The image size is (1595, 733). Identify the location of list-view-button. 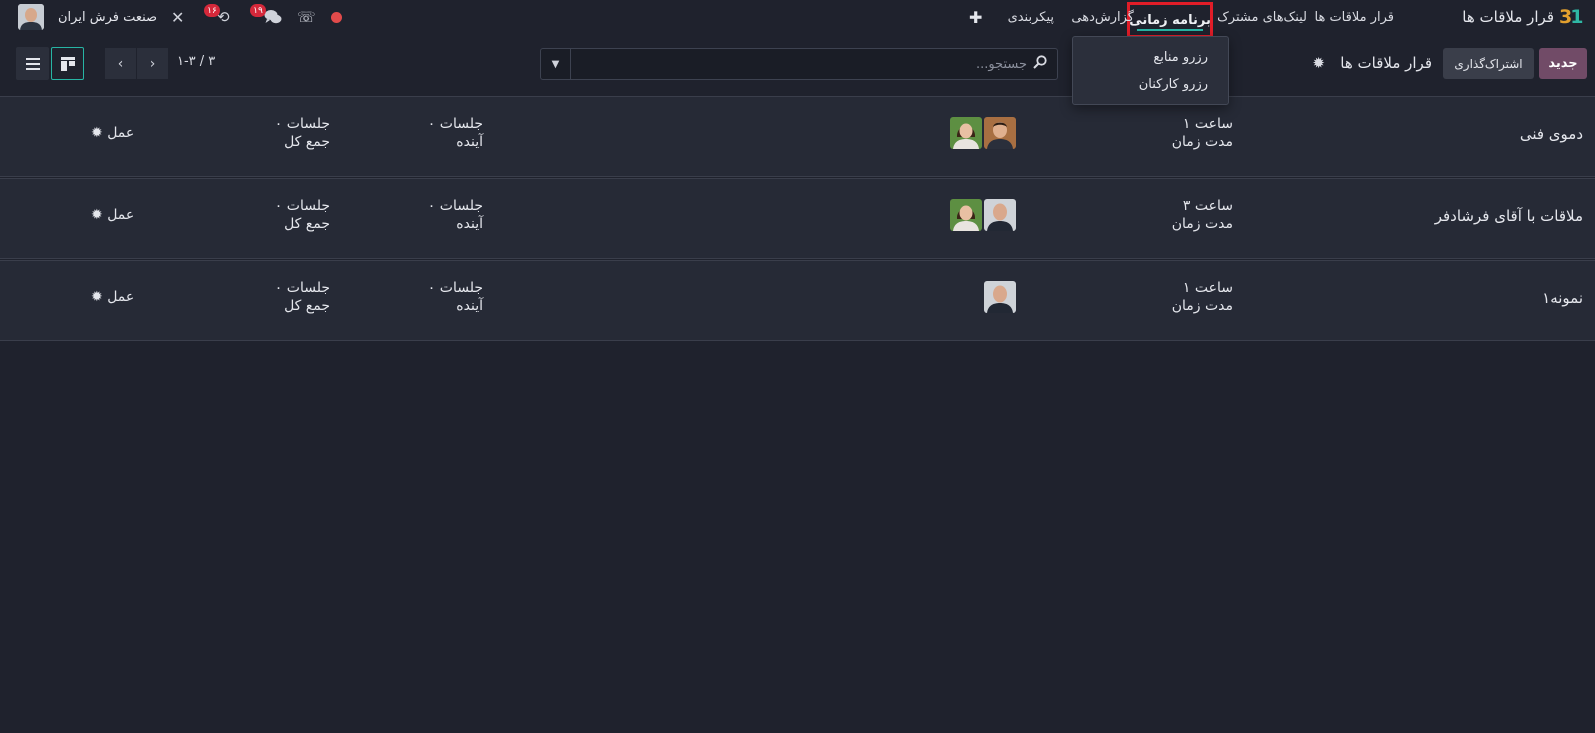
(32, 63).